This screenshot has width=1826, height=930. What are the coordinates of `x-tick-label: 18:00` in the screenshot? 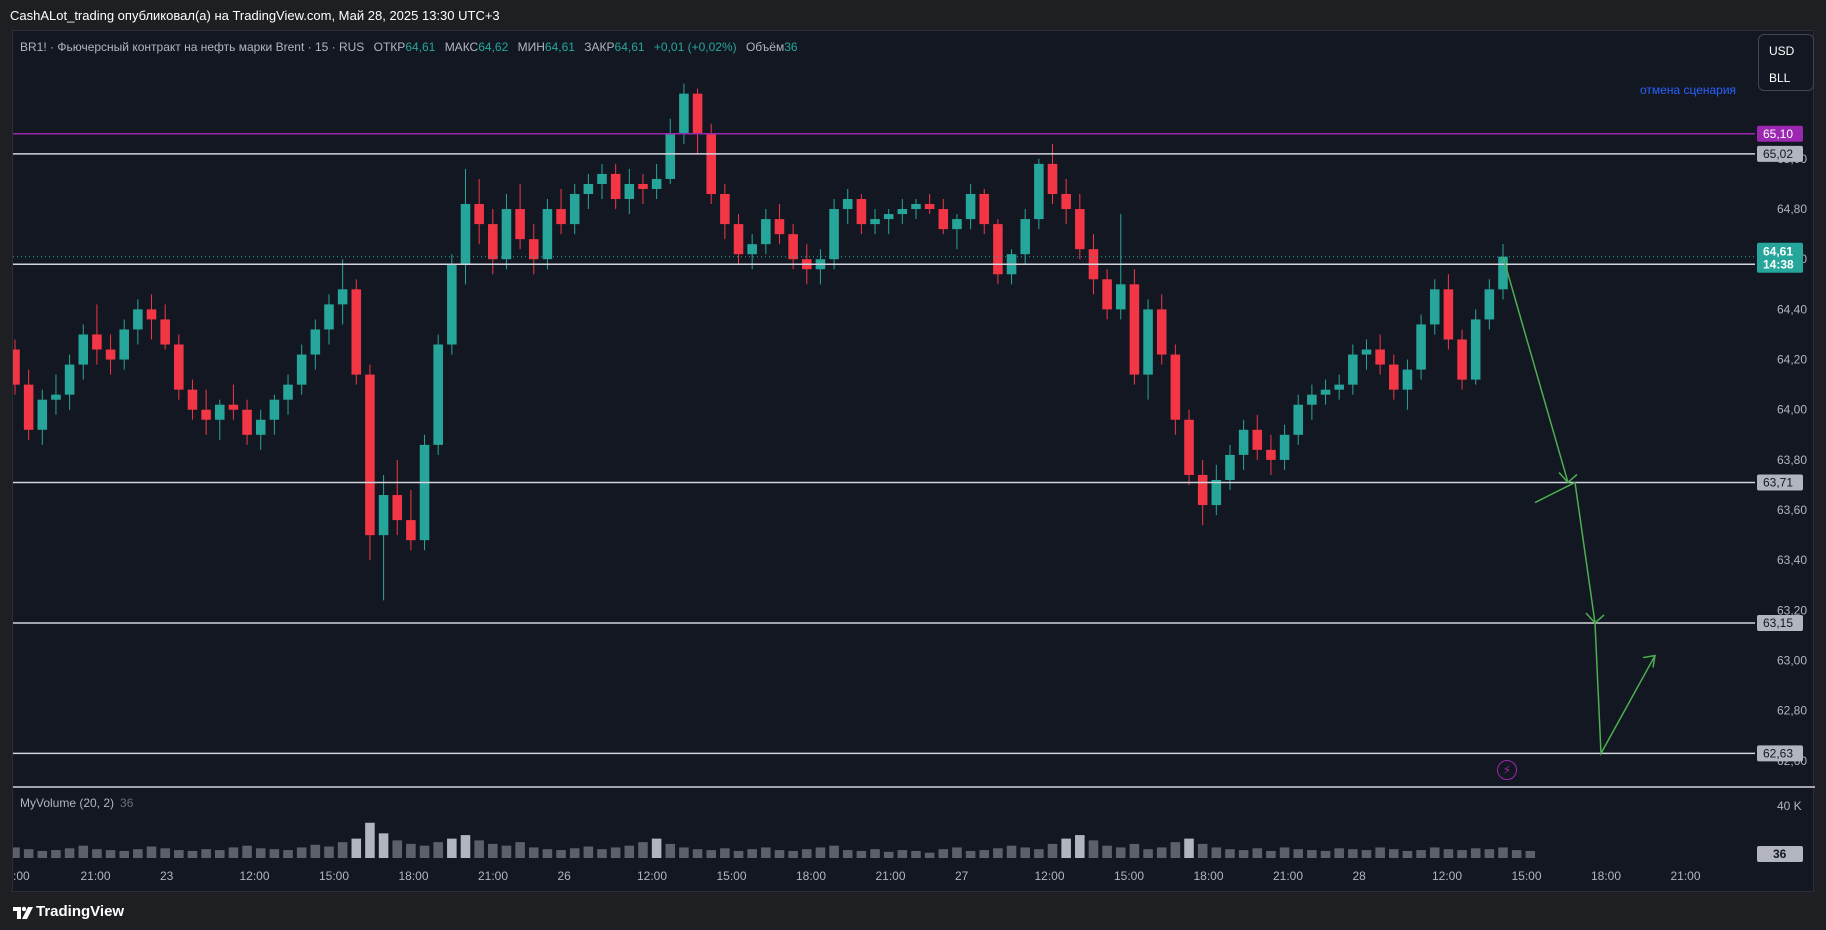 It's located at (1606, 876).